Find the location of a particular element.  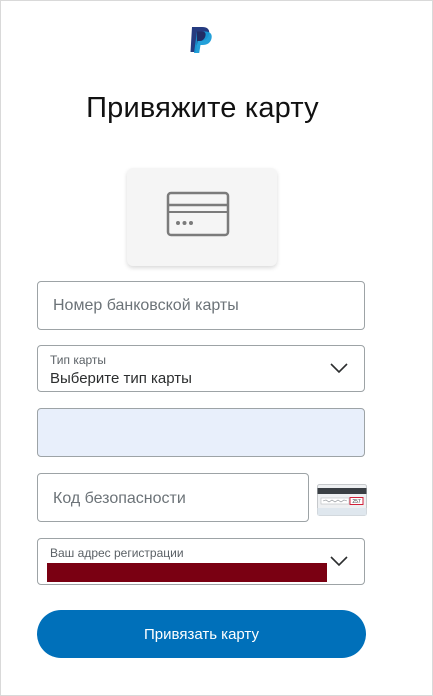

credit-card-icon is located at coordinates (198, 214).